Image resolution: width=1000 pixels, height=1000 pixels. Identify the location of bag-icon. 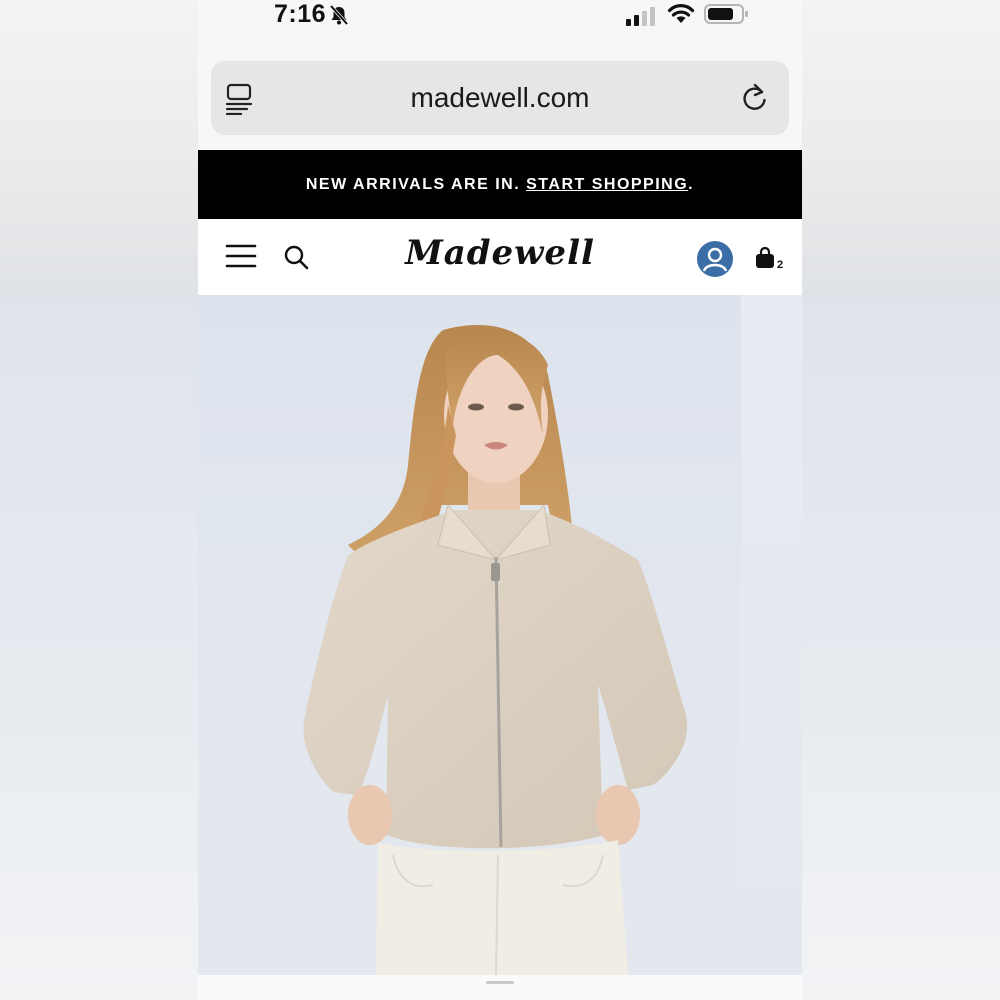
(765, 260).